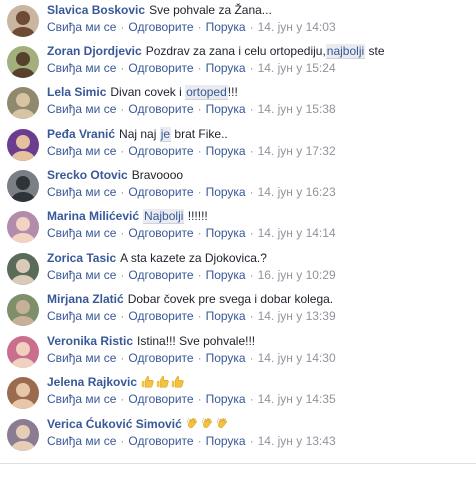  What do you see at coordinates (81, 134) in the screenshot?
I see `comment-author-link: Peđa Vranić` at bounding box center [81, 134].